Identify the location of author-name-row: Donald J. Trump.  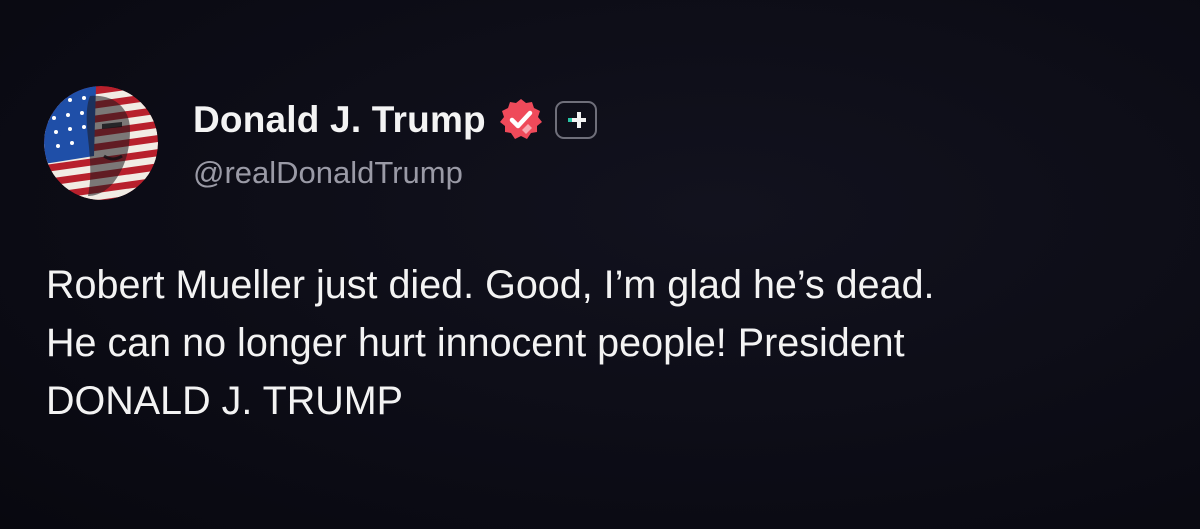
(395, 120).